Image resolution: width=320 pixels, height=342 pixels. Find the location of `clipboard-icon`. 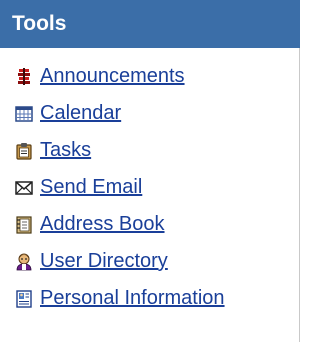

clipboard-icon is located at coordinates (24, 151).